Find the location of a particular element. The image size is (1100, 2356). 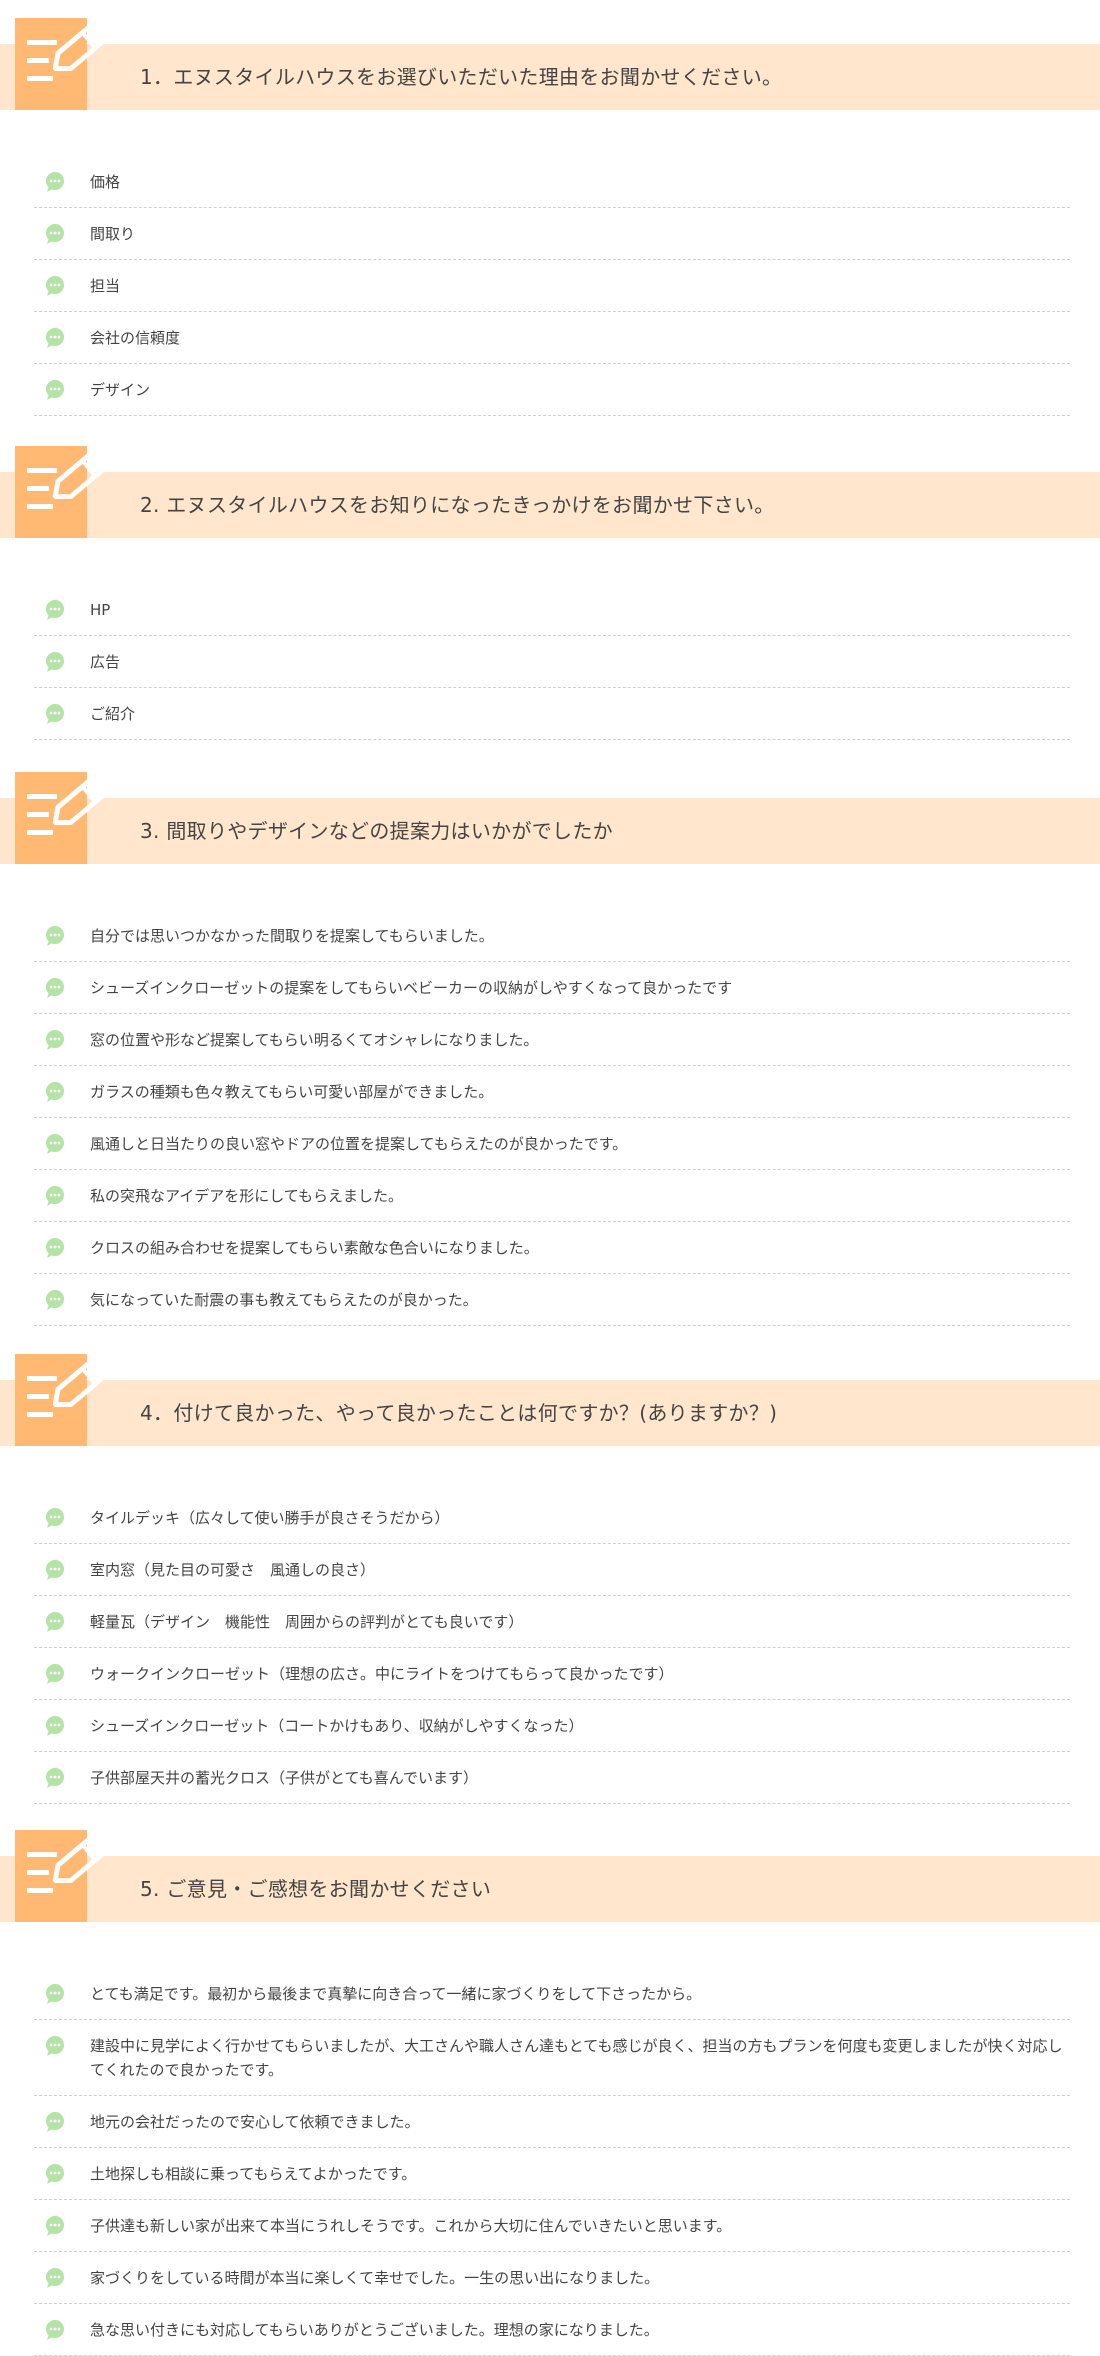

answer-item: 間取り is located at coordinates (552, 234).